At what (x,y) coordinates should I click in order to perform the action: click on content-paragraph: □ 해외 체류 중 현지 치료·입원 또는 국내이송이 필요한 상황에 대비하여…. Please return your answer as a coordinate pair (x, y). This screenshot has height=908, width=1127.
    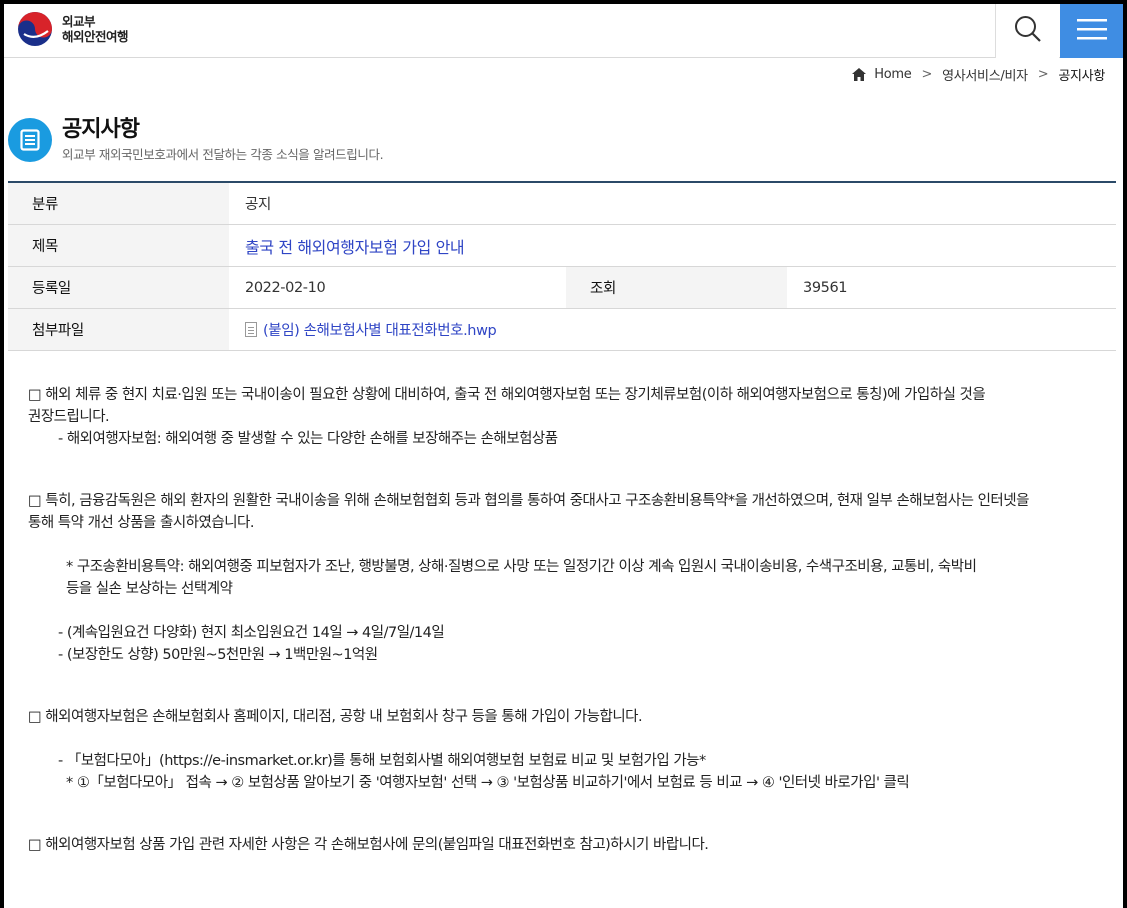
    Looking at the image, I should click on (507, 395).